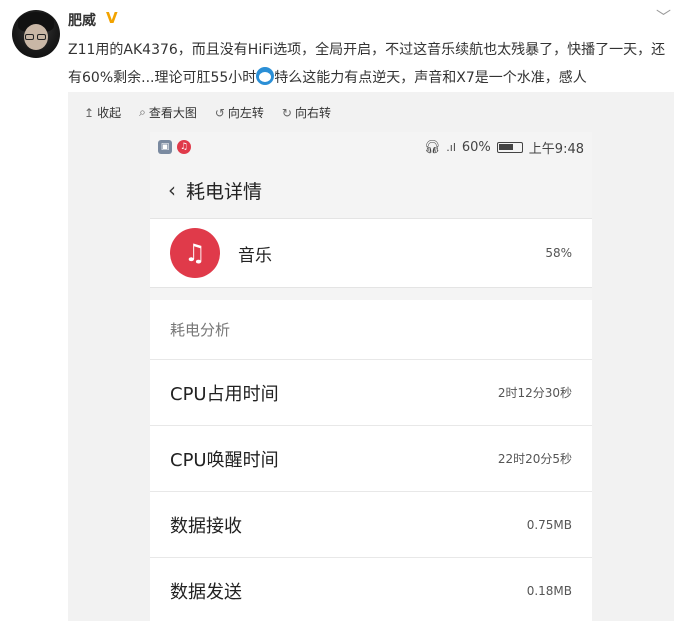 Image resolution: width=689 pixels, height=621 pixels. What do you see at coordinates (430, 78) in the screenshot?
I see `post-text-part-2: 特么这能力有点逆天，声音和X7是一个水准，感人` at bounding box center [430, 78].